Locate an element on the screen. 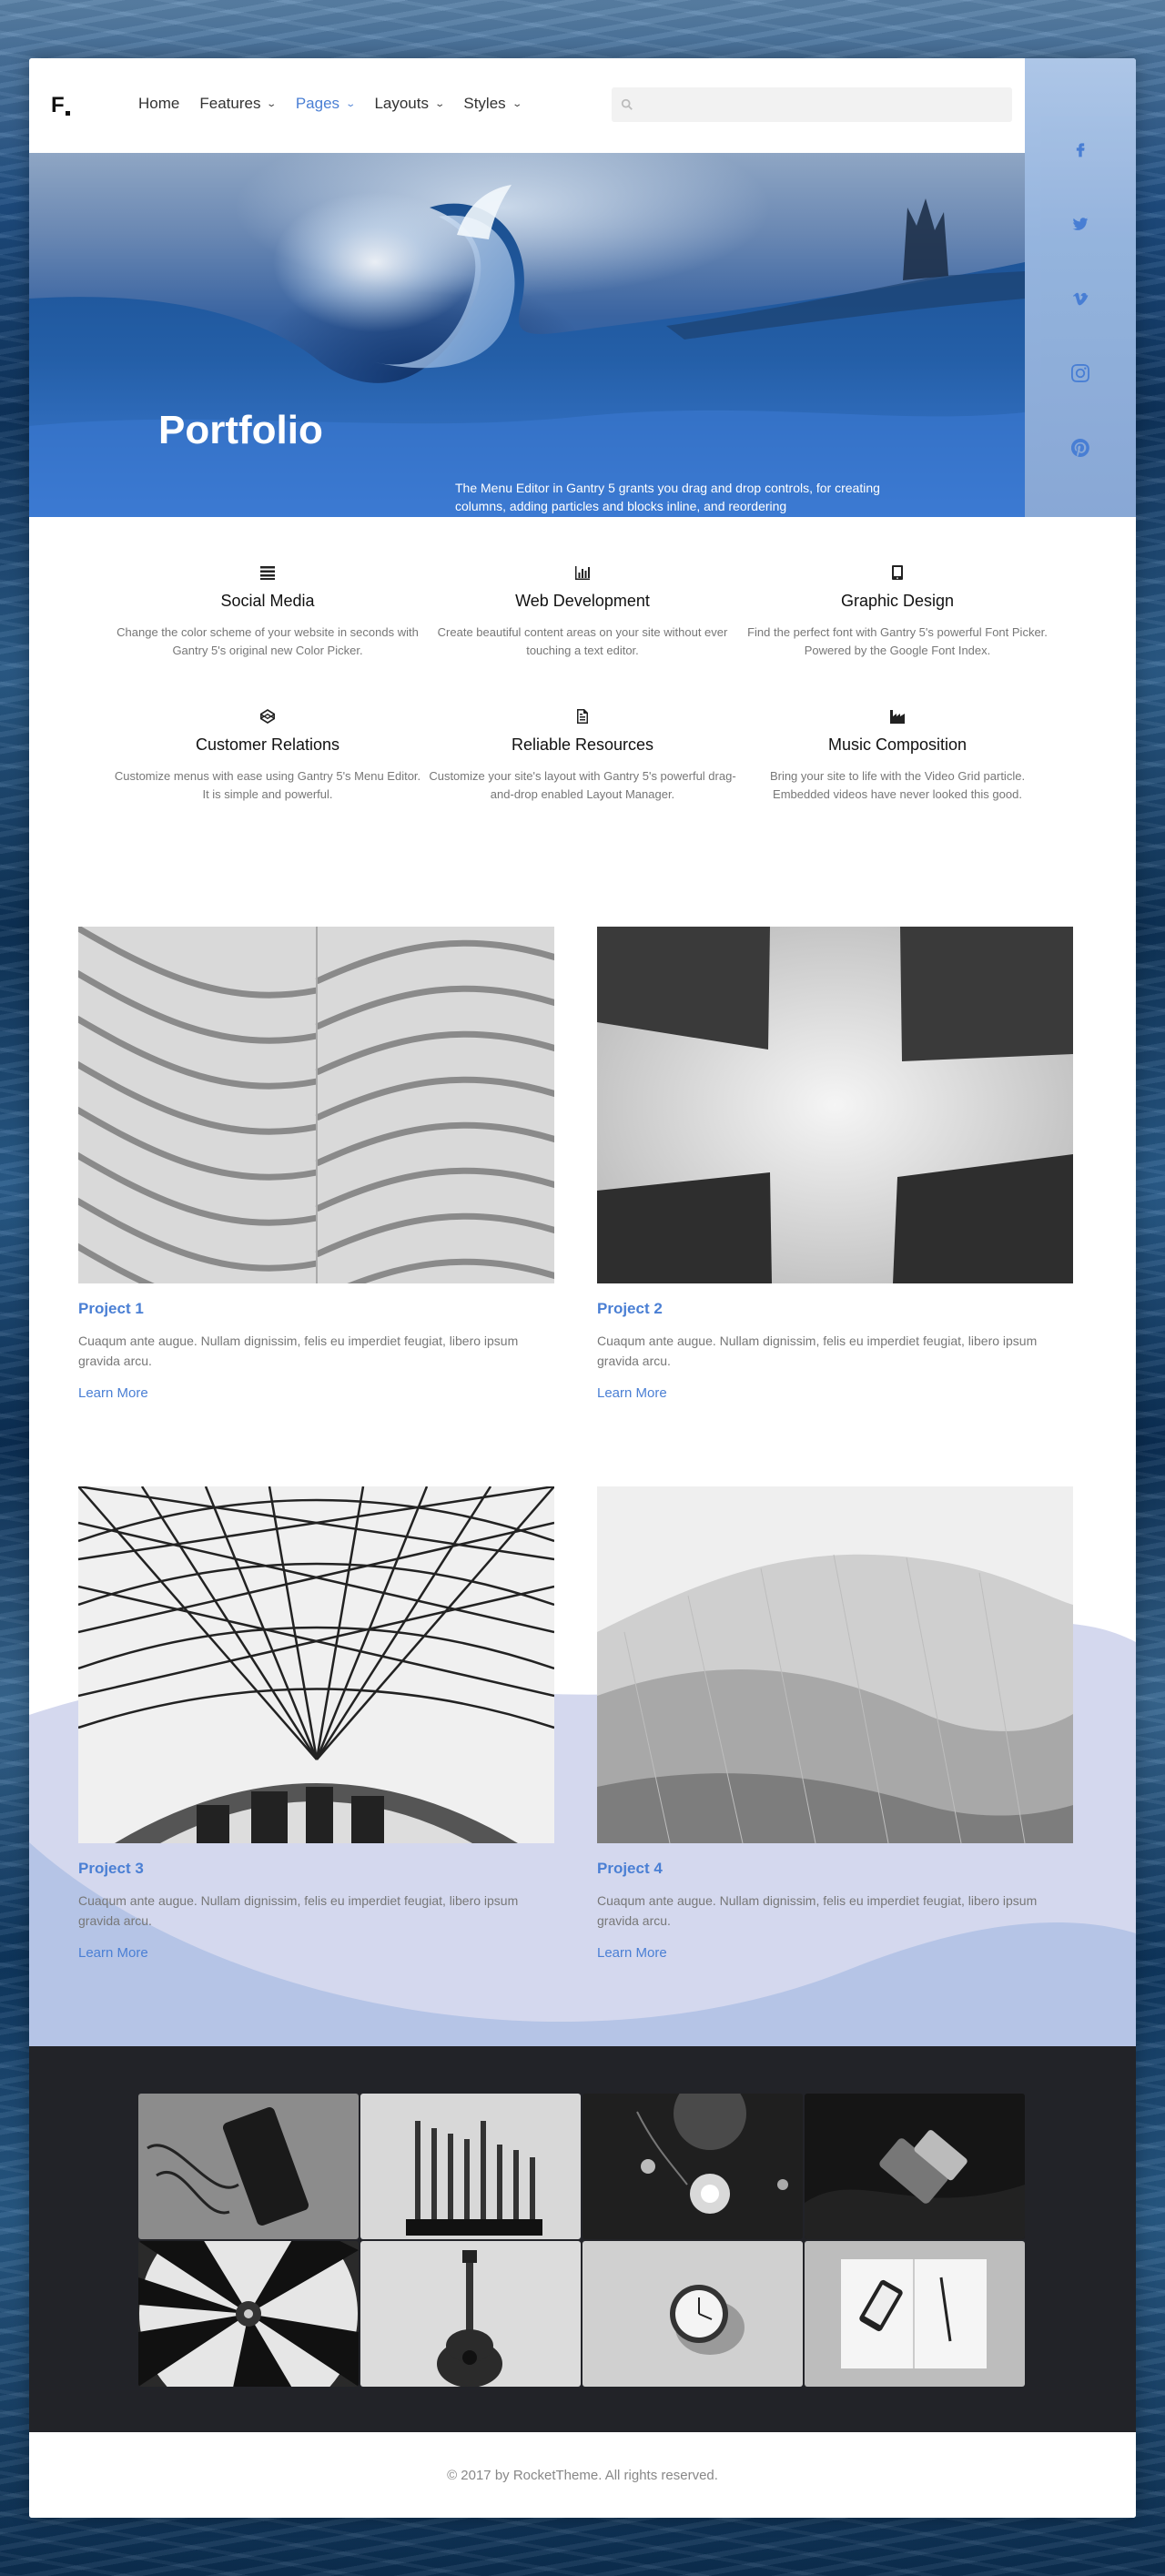 Image resolution: width=1165 pixels, height=2576 pixels. main-nav: Home Features ⌄ Pages ⌄ Layouts ⌄ Styles ⌄ is located at coordinates (330, 104).